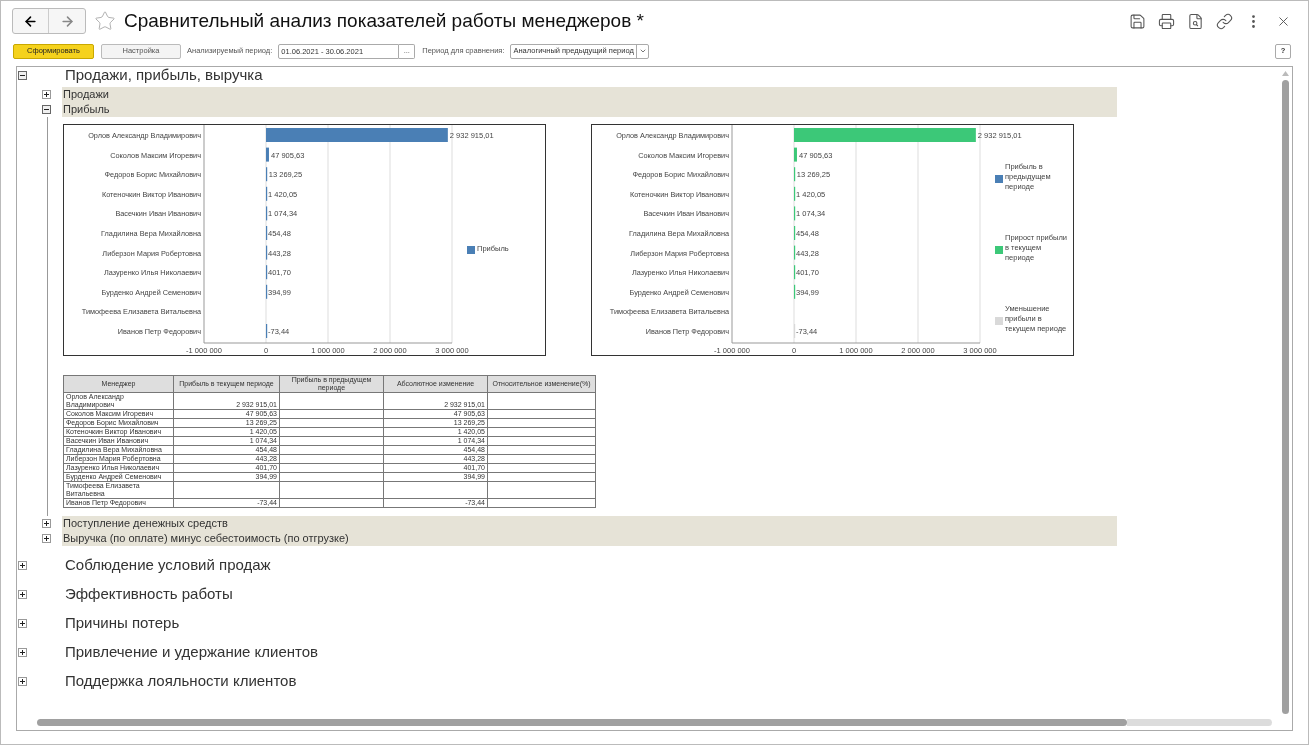  Describe the element at coordinates (1224, 21) in the screenshot. I see `link-icon` at that location.